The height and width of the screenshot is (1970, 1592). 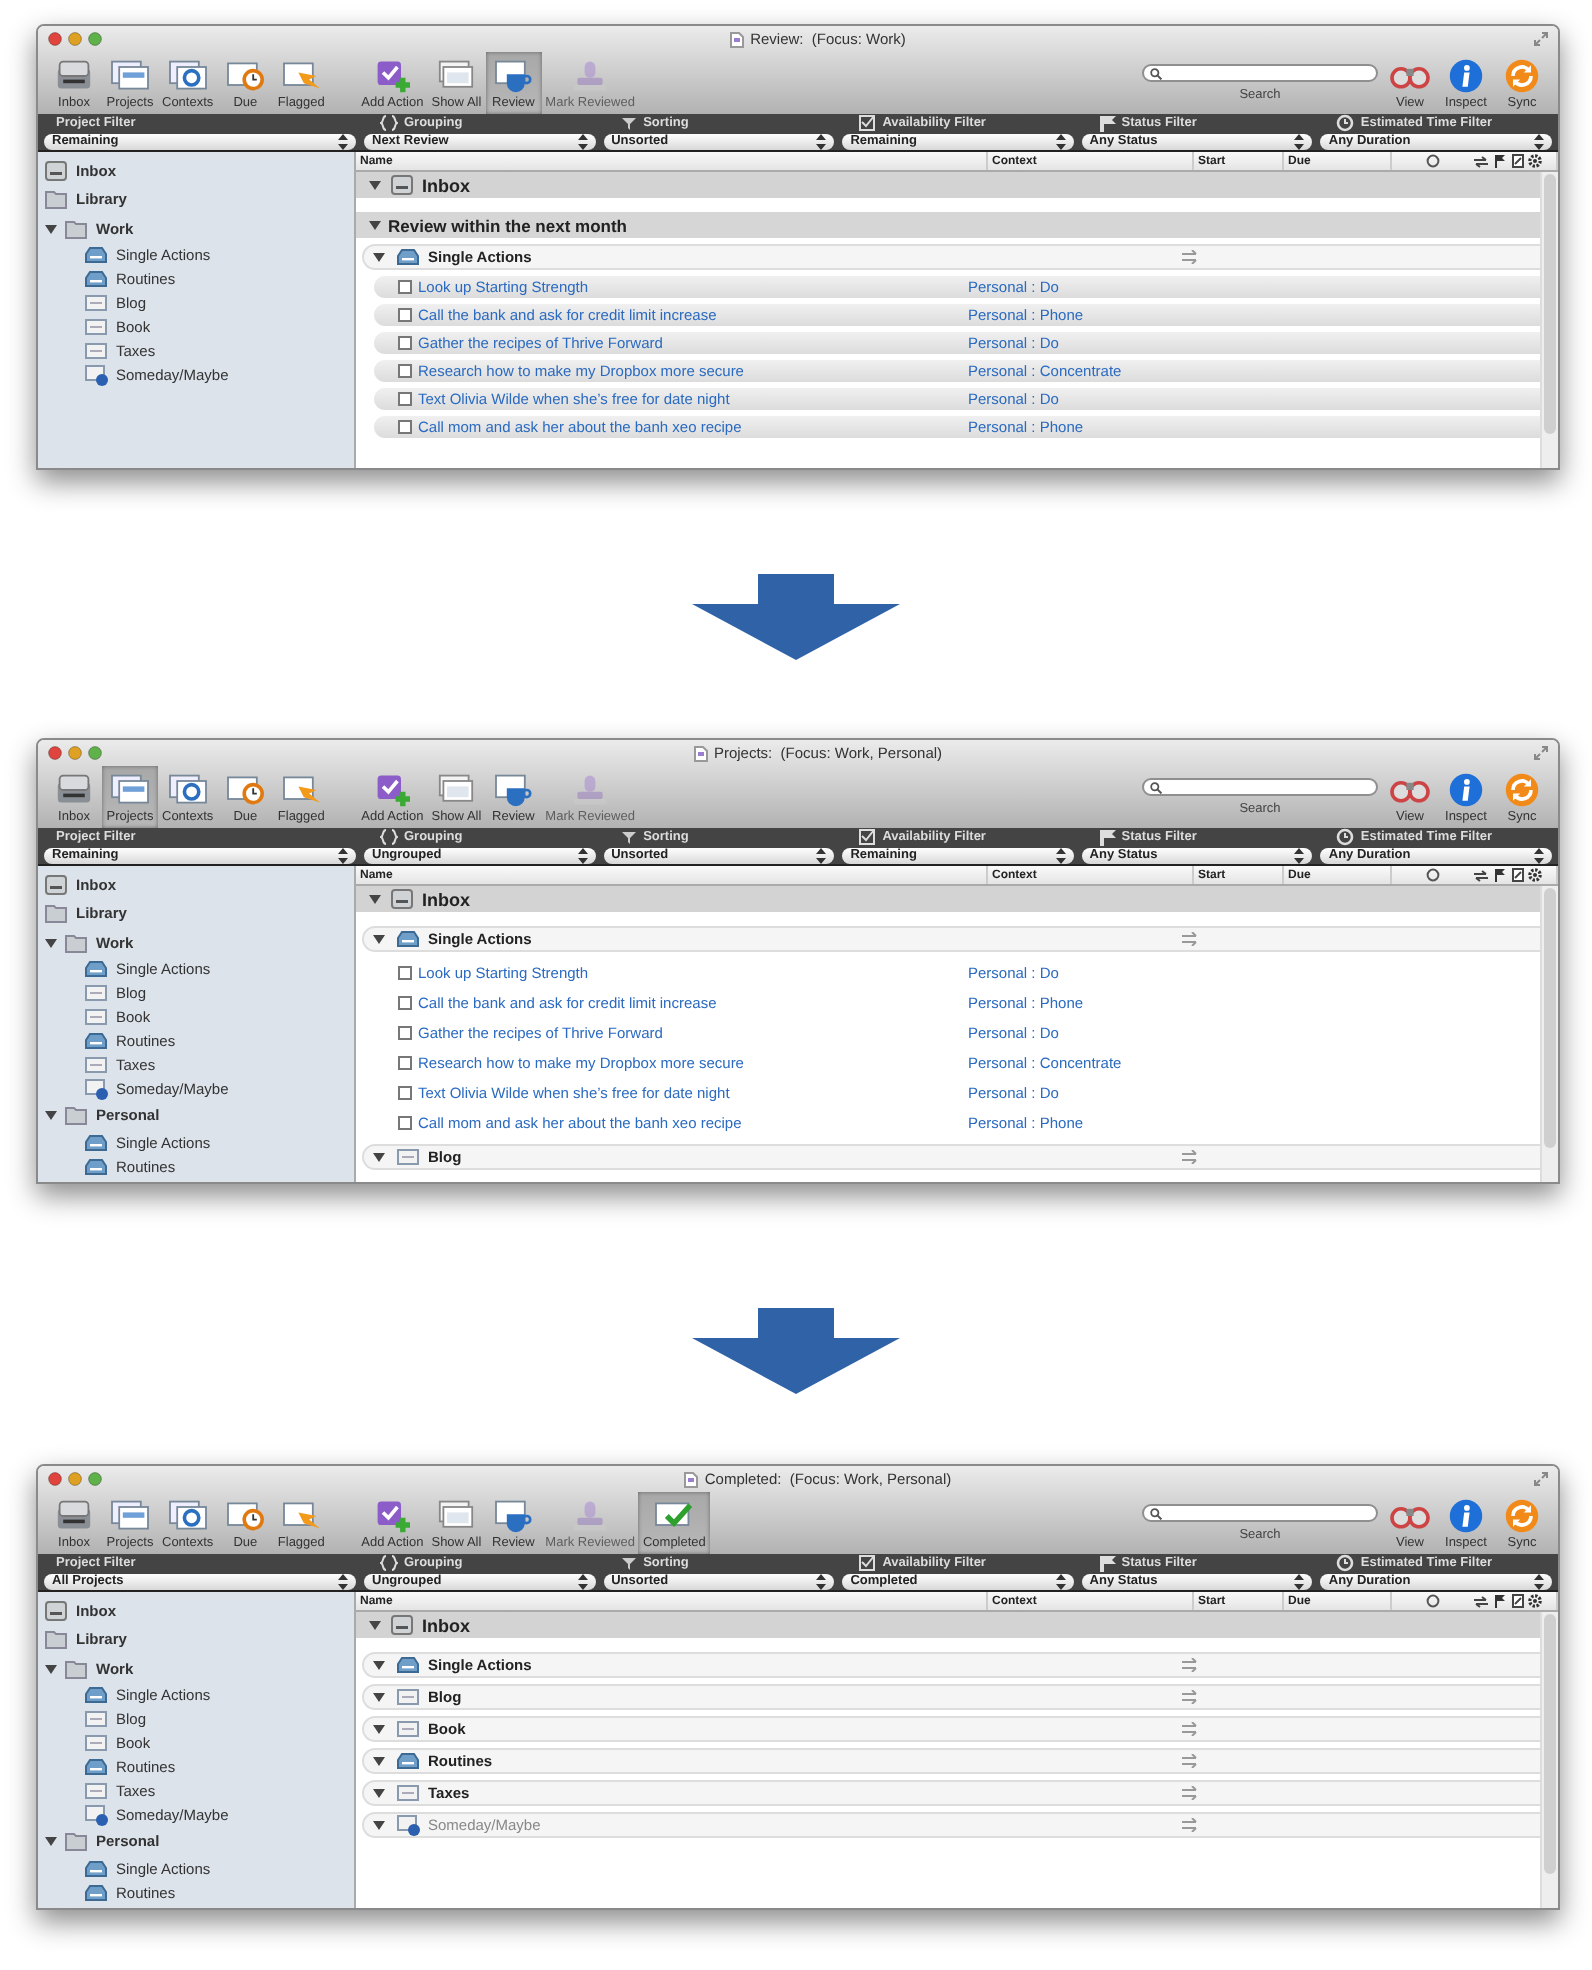 What do you see at coordinates (1541, 753) in the screenshot?
I see `fullscreen-icon` at bounding box center [1541, 753].